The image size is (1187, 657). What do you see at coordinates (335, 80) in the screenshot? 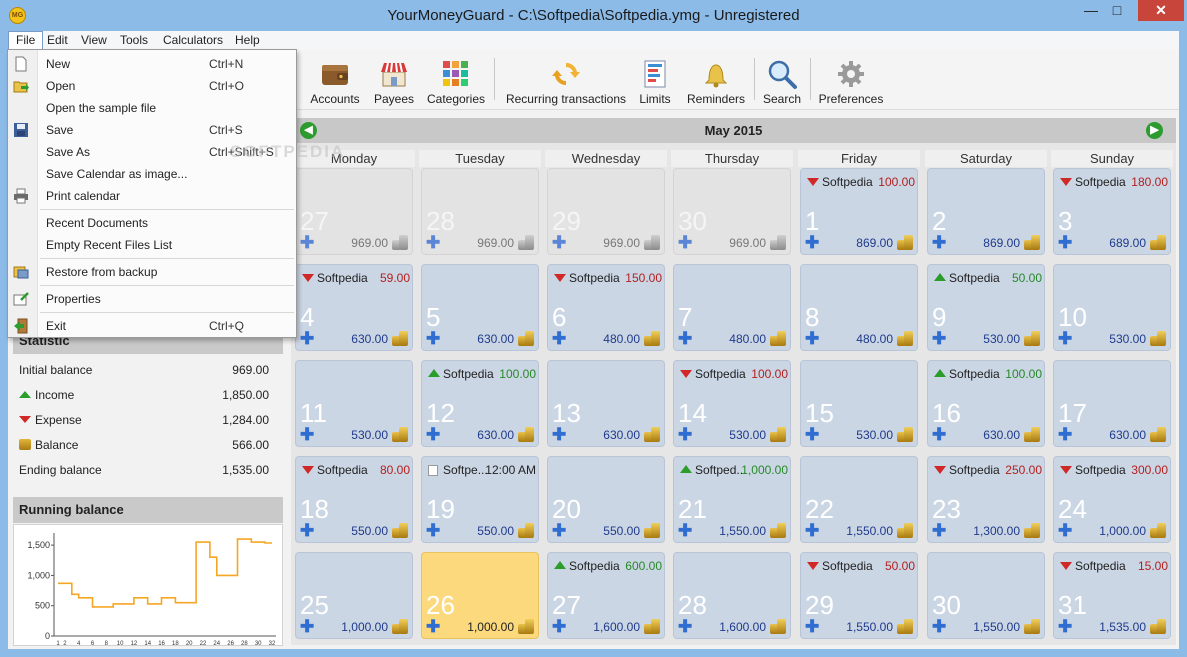
I see `accounts-button: Accounts` at bounding box center [335, 80].